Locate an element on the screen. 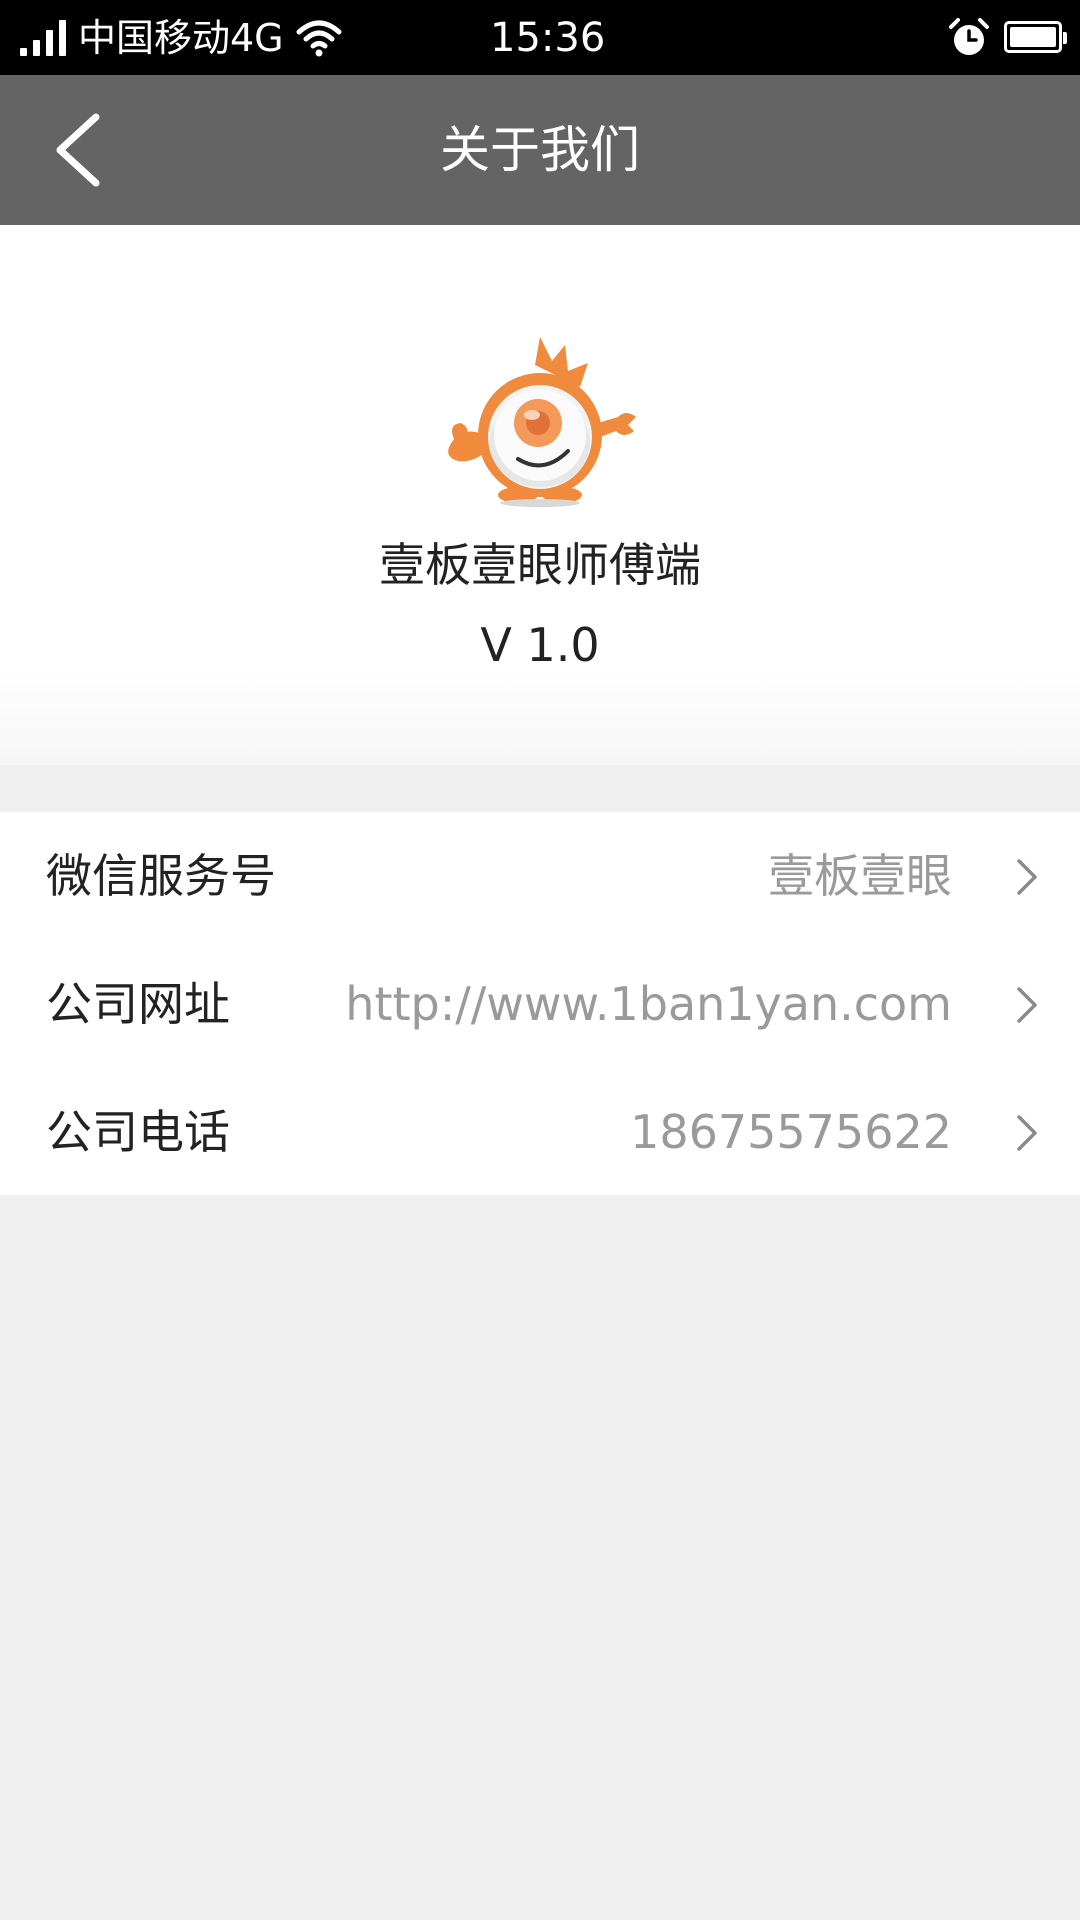  company-phone-row: 公司电话 18675575622 is located at coordinates (540, 1132).